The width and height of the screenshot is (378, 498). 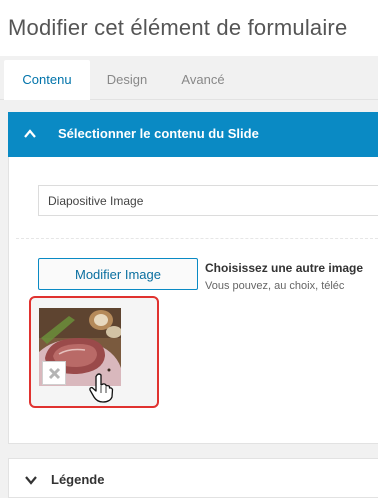 I want to click on section-header-slide-content: Sélectionner le contenu du Slide, so click(x=193, y=134).